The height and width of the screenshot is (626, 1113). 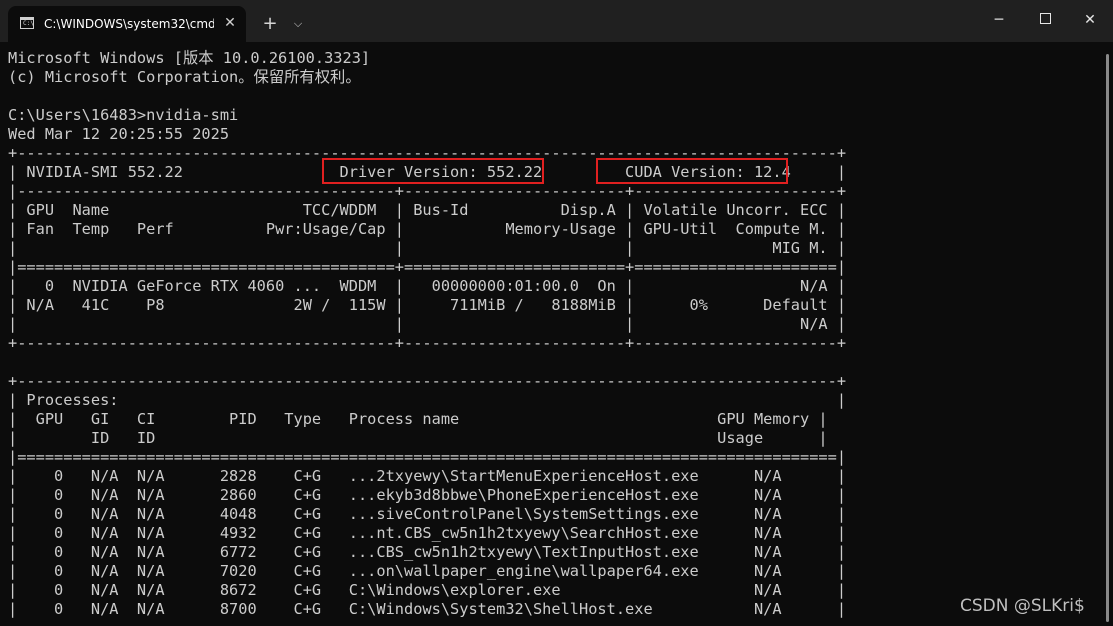 What do you see at coordinates (427, 400) in the screenshot?
I see `terminal-line: | Processes: |` at bounding box center [427, 400].